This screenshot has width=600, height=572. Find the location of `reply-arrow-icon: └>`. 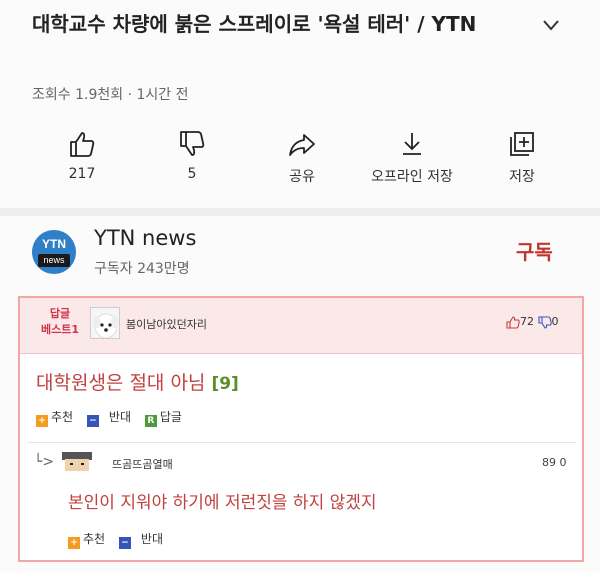

reply-arrow-icon: └> is located at coordinates (44, 462).